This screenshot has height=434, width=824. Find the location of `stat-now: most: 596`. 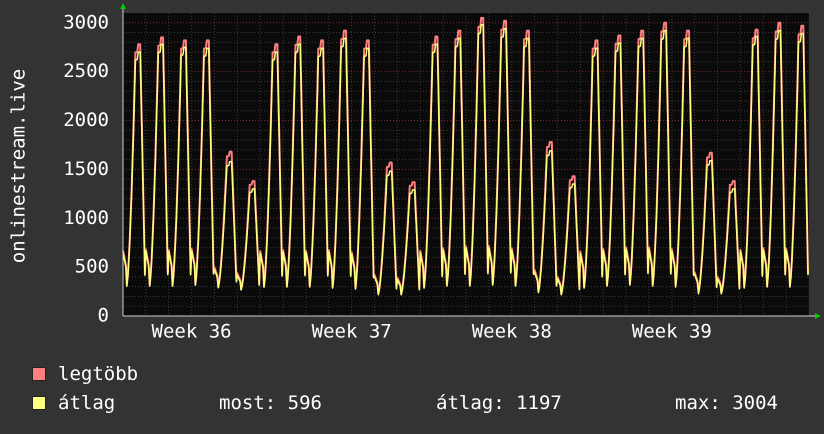

stat-now: most: 596 is located at coordinates (270, 403).